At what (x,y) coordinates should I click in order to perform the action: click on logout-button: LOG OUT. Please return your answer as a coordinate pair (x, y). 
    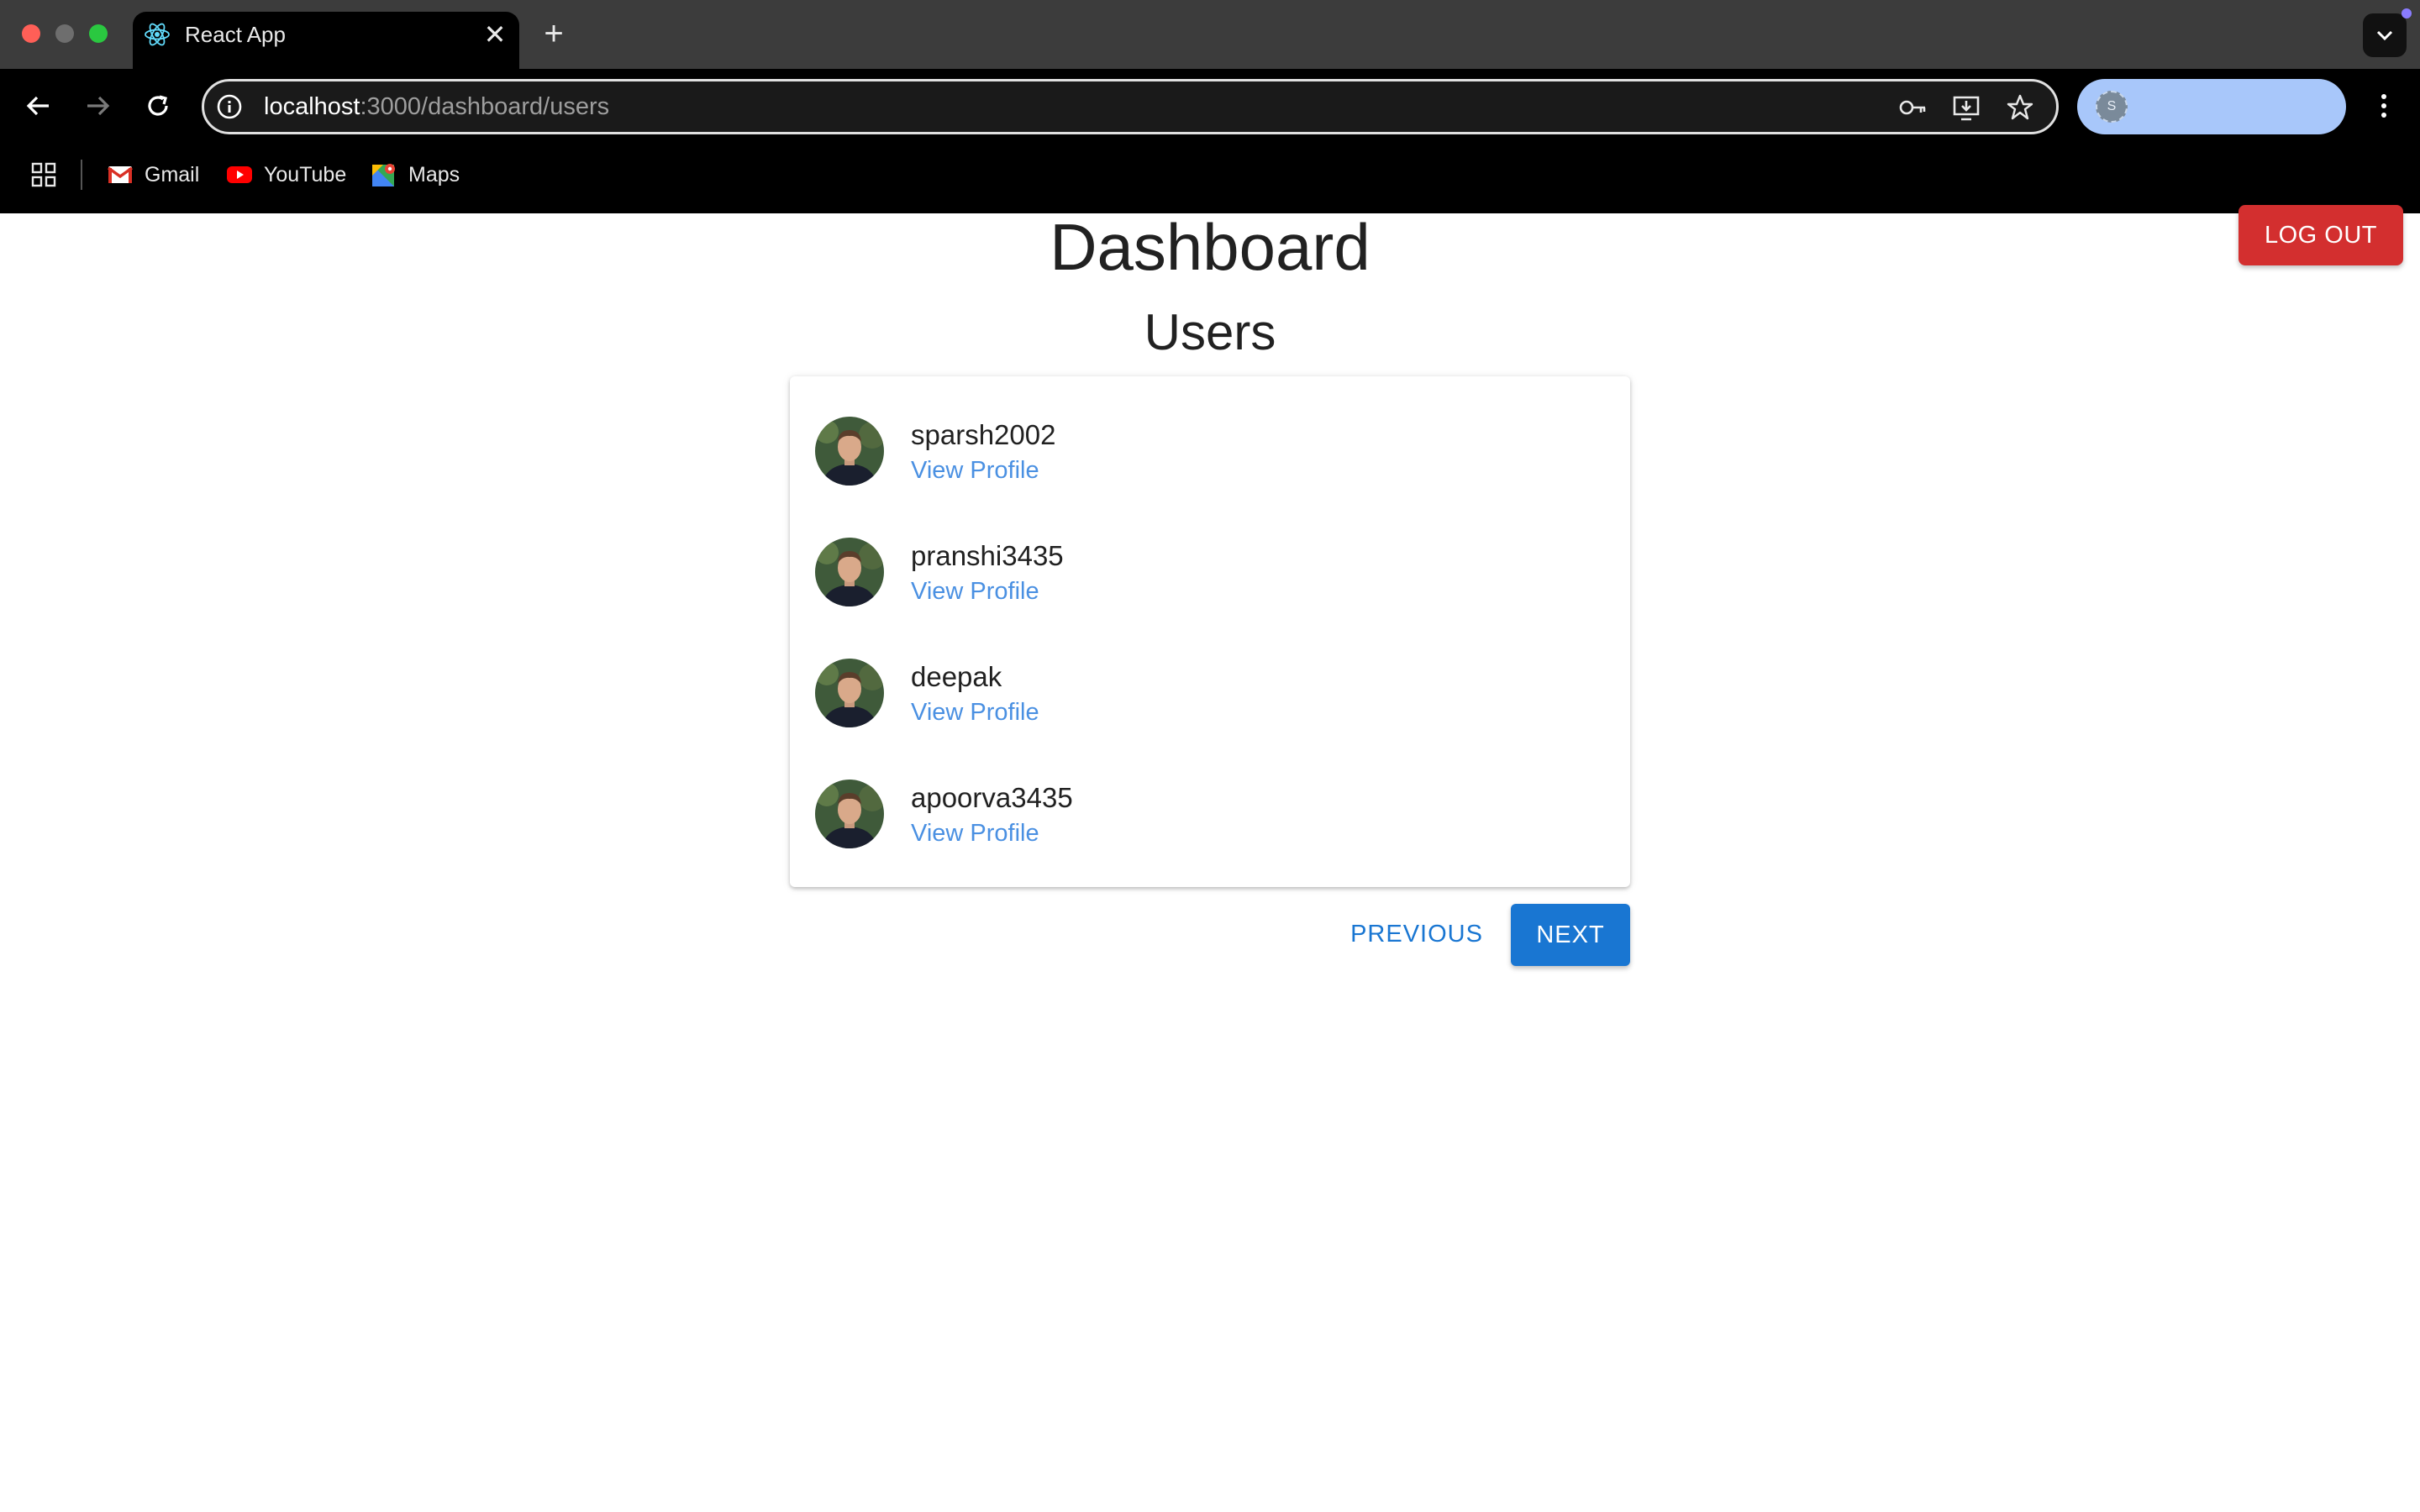
    Looking at the image, I should click on (2321, 235).